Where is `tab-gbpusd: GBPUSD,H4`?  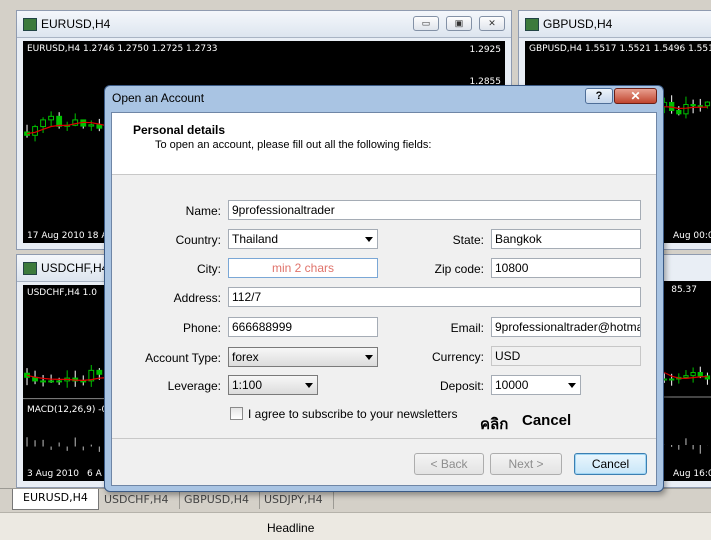 tab-gbpusd: GBPUSD,H4 is located at coordinates (217, 500).